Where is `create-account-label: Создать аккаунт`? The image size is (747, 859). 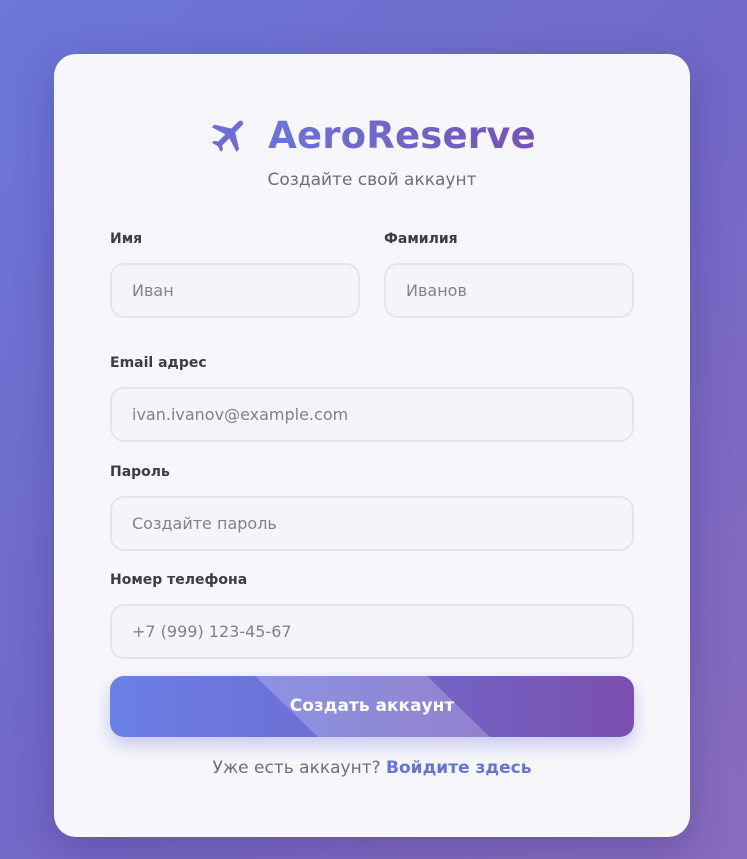 create-account-label: Создать аккаунт is located at coordinates (372, 706).